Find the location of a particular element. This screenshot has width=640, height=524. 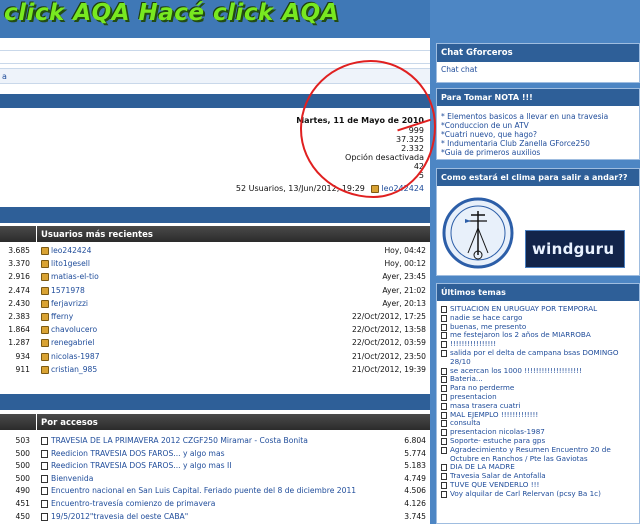

recent-user-link: cristian_985 is located at coordinates (74, 369).